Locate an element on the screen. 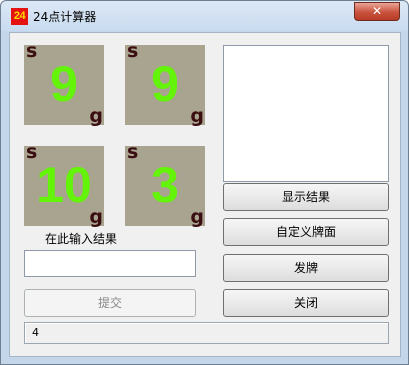 The width and height of the screenshot is (409, 365). close-button: 关闭 is located at coordinates (306, 303).